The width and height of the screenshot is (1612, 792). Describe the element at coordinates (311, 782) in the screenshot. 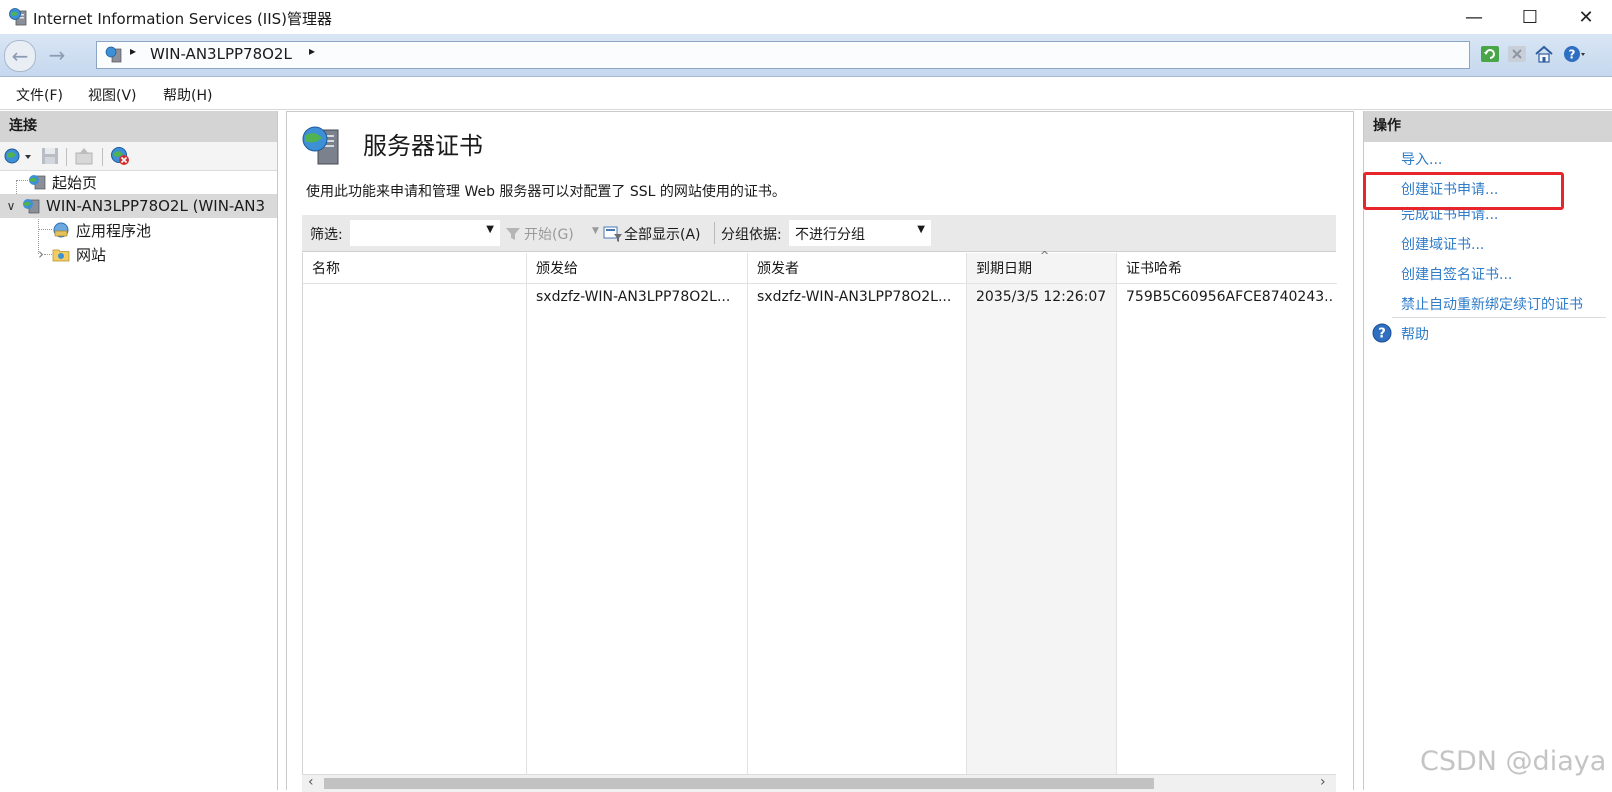

I see `scroll-left-icon: ‹` at that location.